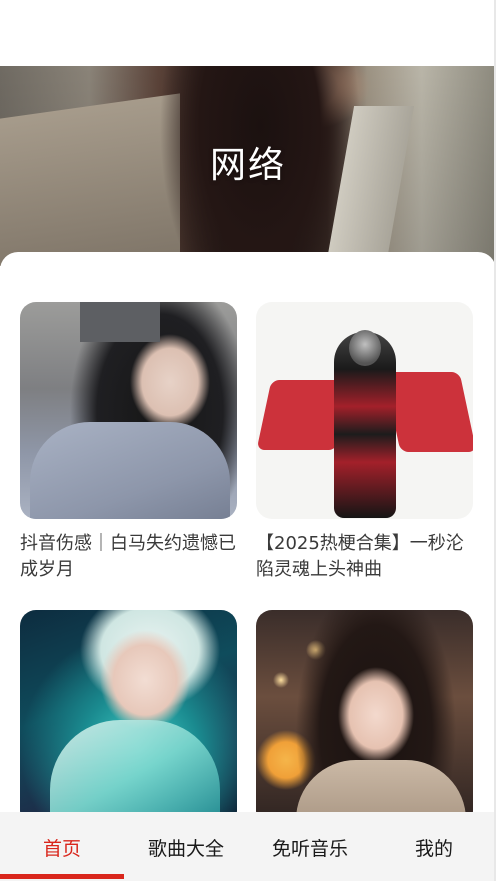  I want to click on playlist-title: 抖音伤感｜白马失约遗憾已成岁月, so click(131, 557).